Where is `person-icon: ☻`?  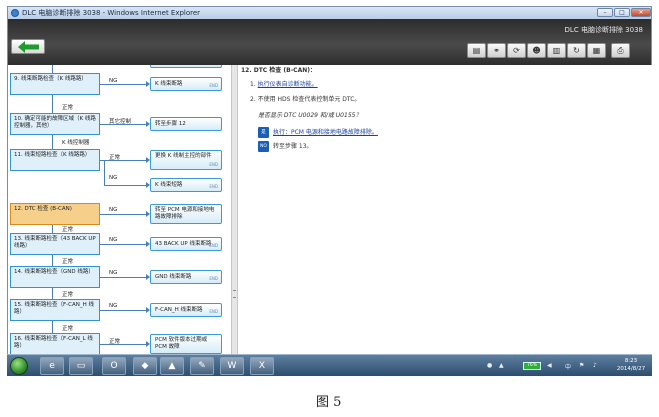
person-icon: ☻ is located at coordinates (536, 50).